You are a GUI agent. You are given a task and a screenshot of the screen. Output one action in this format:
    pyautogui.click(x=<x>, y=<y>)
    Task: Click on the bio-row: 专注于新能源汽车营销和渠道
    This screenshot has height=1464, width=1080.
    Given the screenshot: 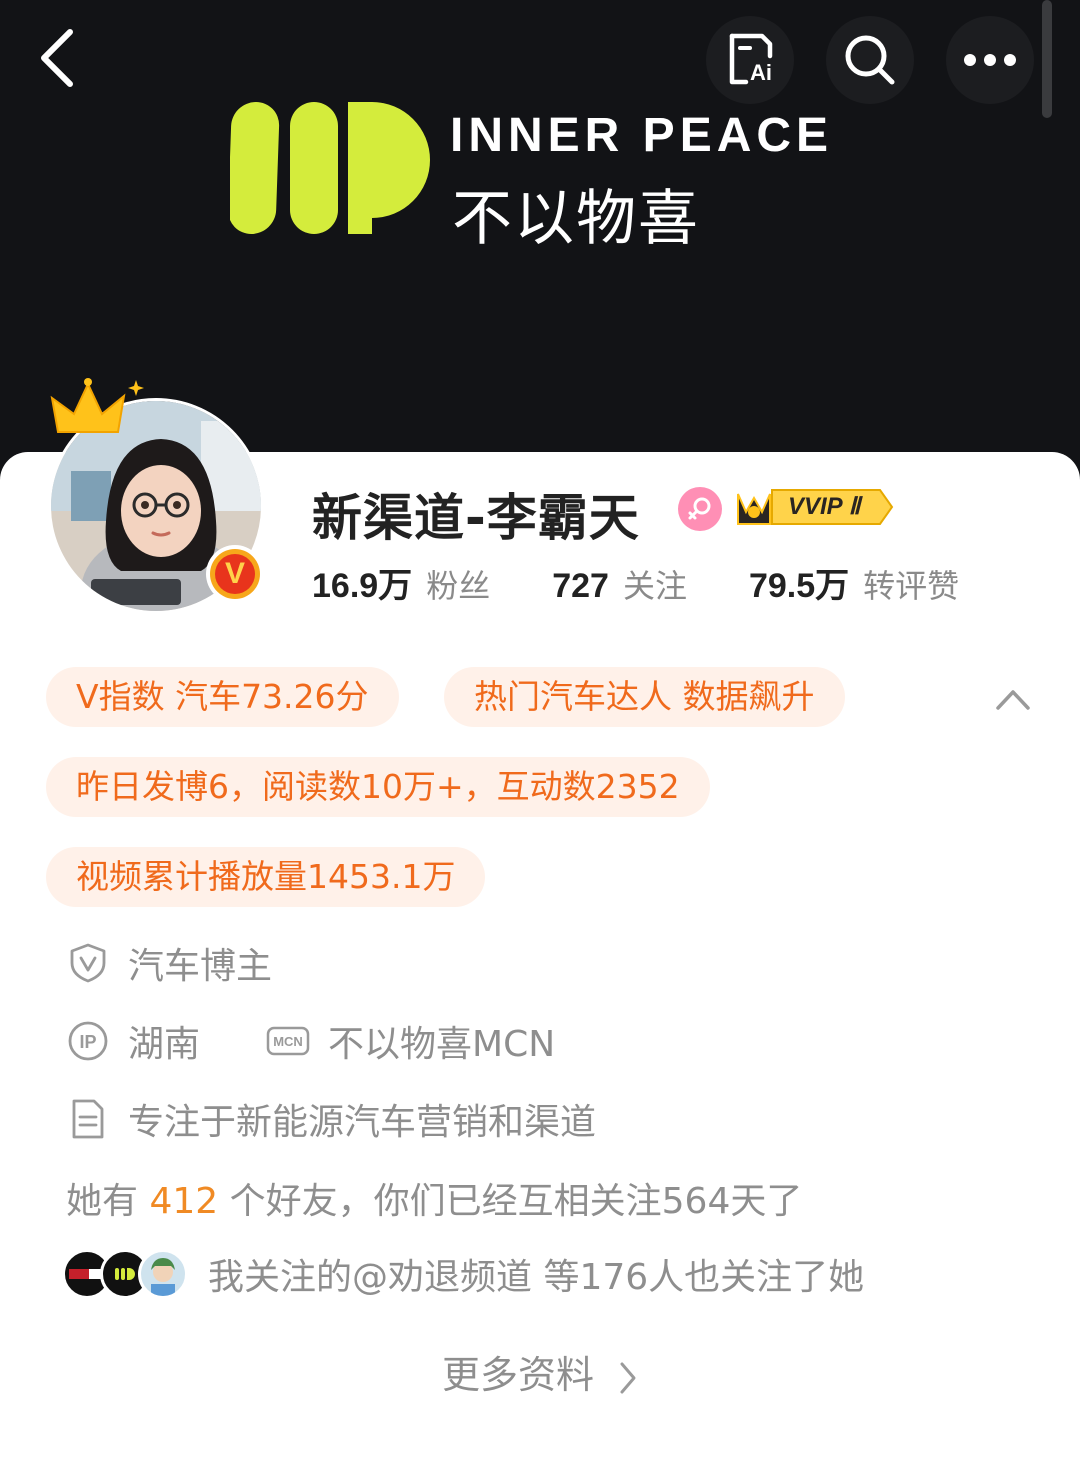 What is the action you would take?
    pyautogui.click(x=331, y=1119)
    